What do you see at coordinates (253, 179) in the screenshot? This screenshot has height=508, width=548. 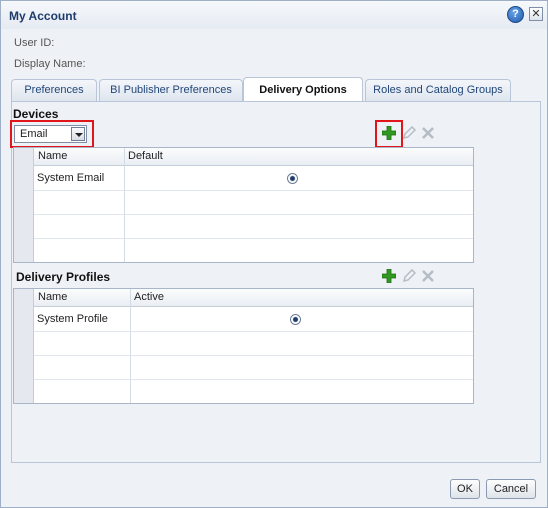 I see `table-row: System Email` at bounding box center [253, 179].